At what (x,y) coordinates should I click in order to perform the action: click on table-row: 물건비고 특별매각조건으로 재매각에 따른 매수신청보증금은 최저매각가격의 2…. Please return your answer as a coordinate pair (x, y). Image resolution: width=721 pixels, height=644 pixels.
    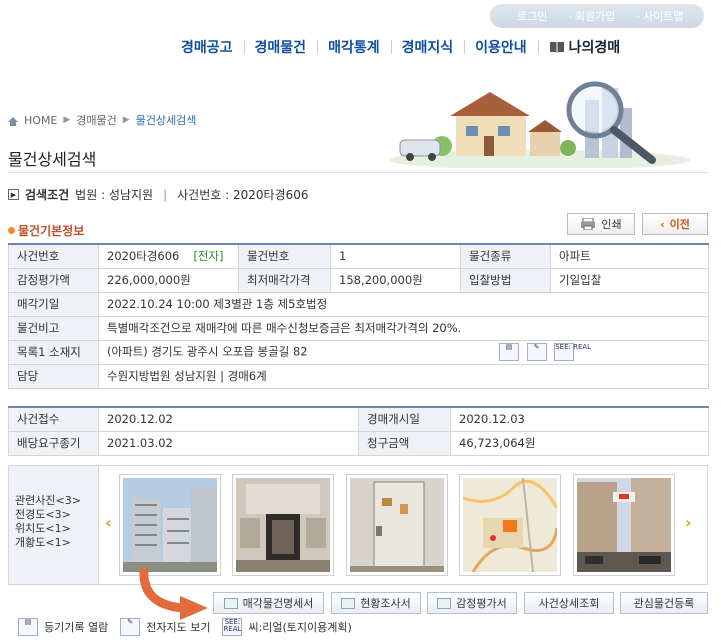
    Looking at the image, I should click on (358, 328).